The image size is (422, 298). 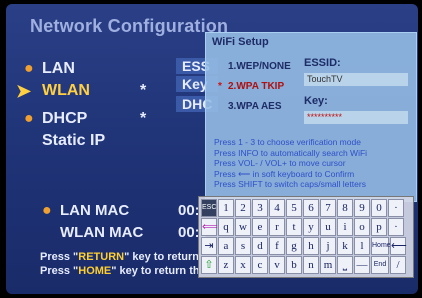 I want to click on key: w, so click(x=243, y=227).